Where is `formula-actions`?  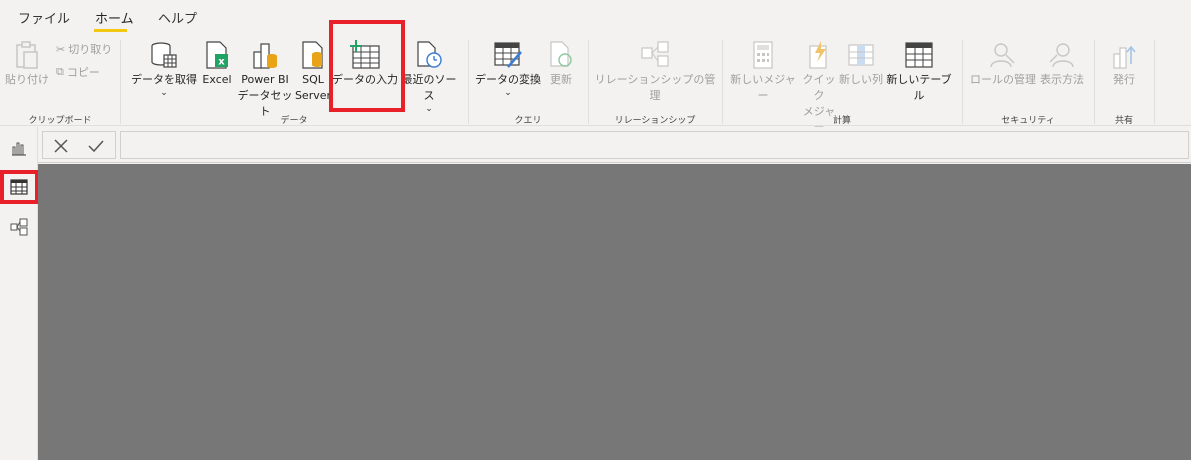
formula-actions is located at coordinates (79, 145).